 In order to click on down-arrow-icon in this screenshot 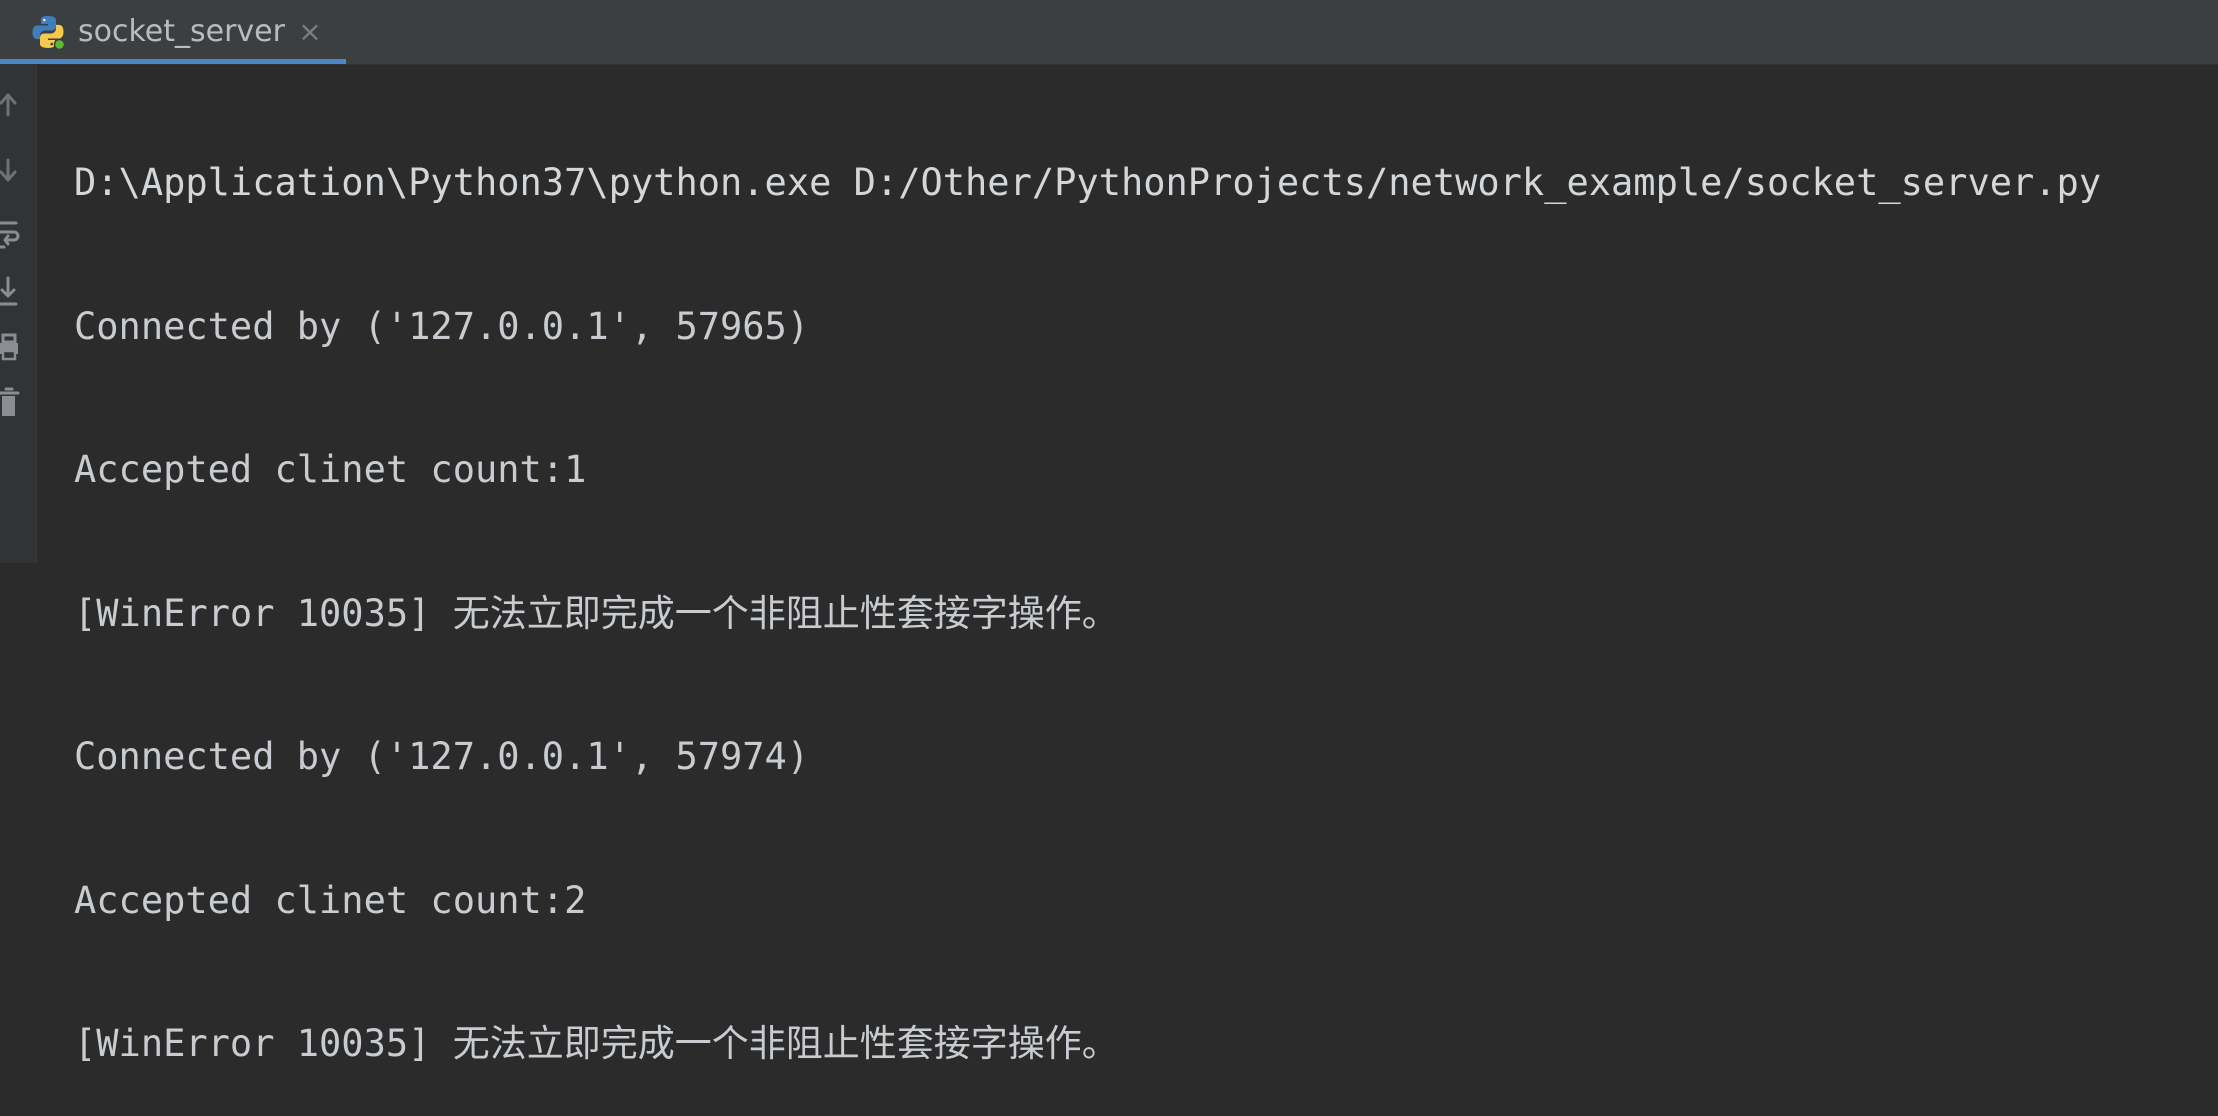, I will do `click(10, 172)`.